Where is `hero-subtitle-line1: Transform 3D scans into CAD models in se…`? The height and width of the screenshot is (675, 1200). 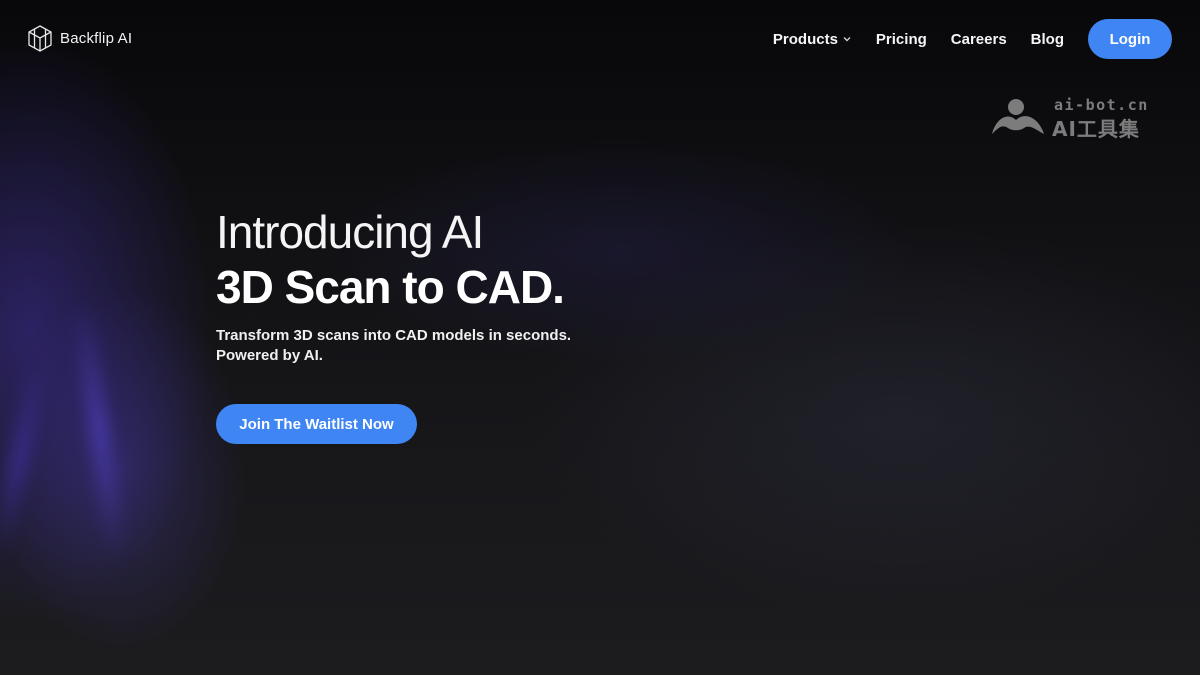
hero-subtitle-line1: Transform 3D scans into CAD models in se… is located at coordinates (394, 335).